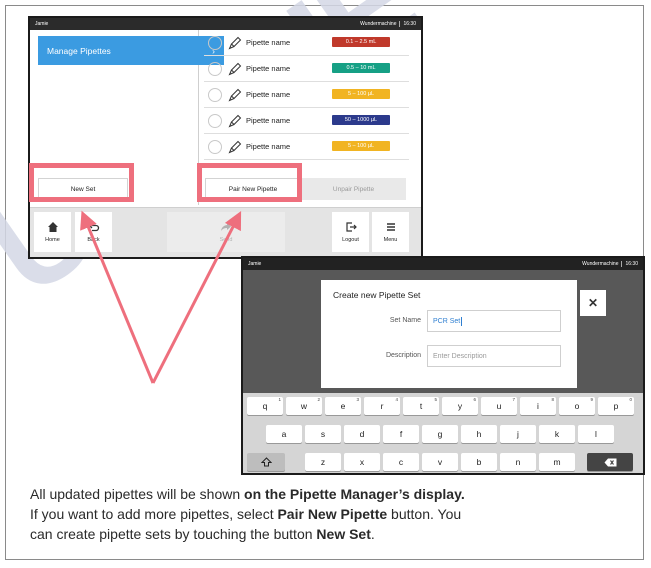 The width and height of the screenshot is (651, 568). I want to click on key-k: k, so click(557, 434).